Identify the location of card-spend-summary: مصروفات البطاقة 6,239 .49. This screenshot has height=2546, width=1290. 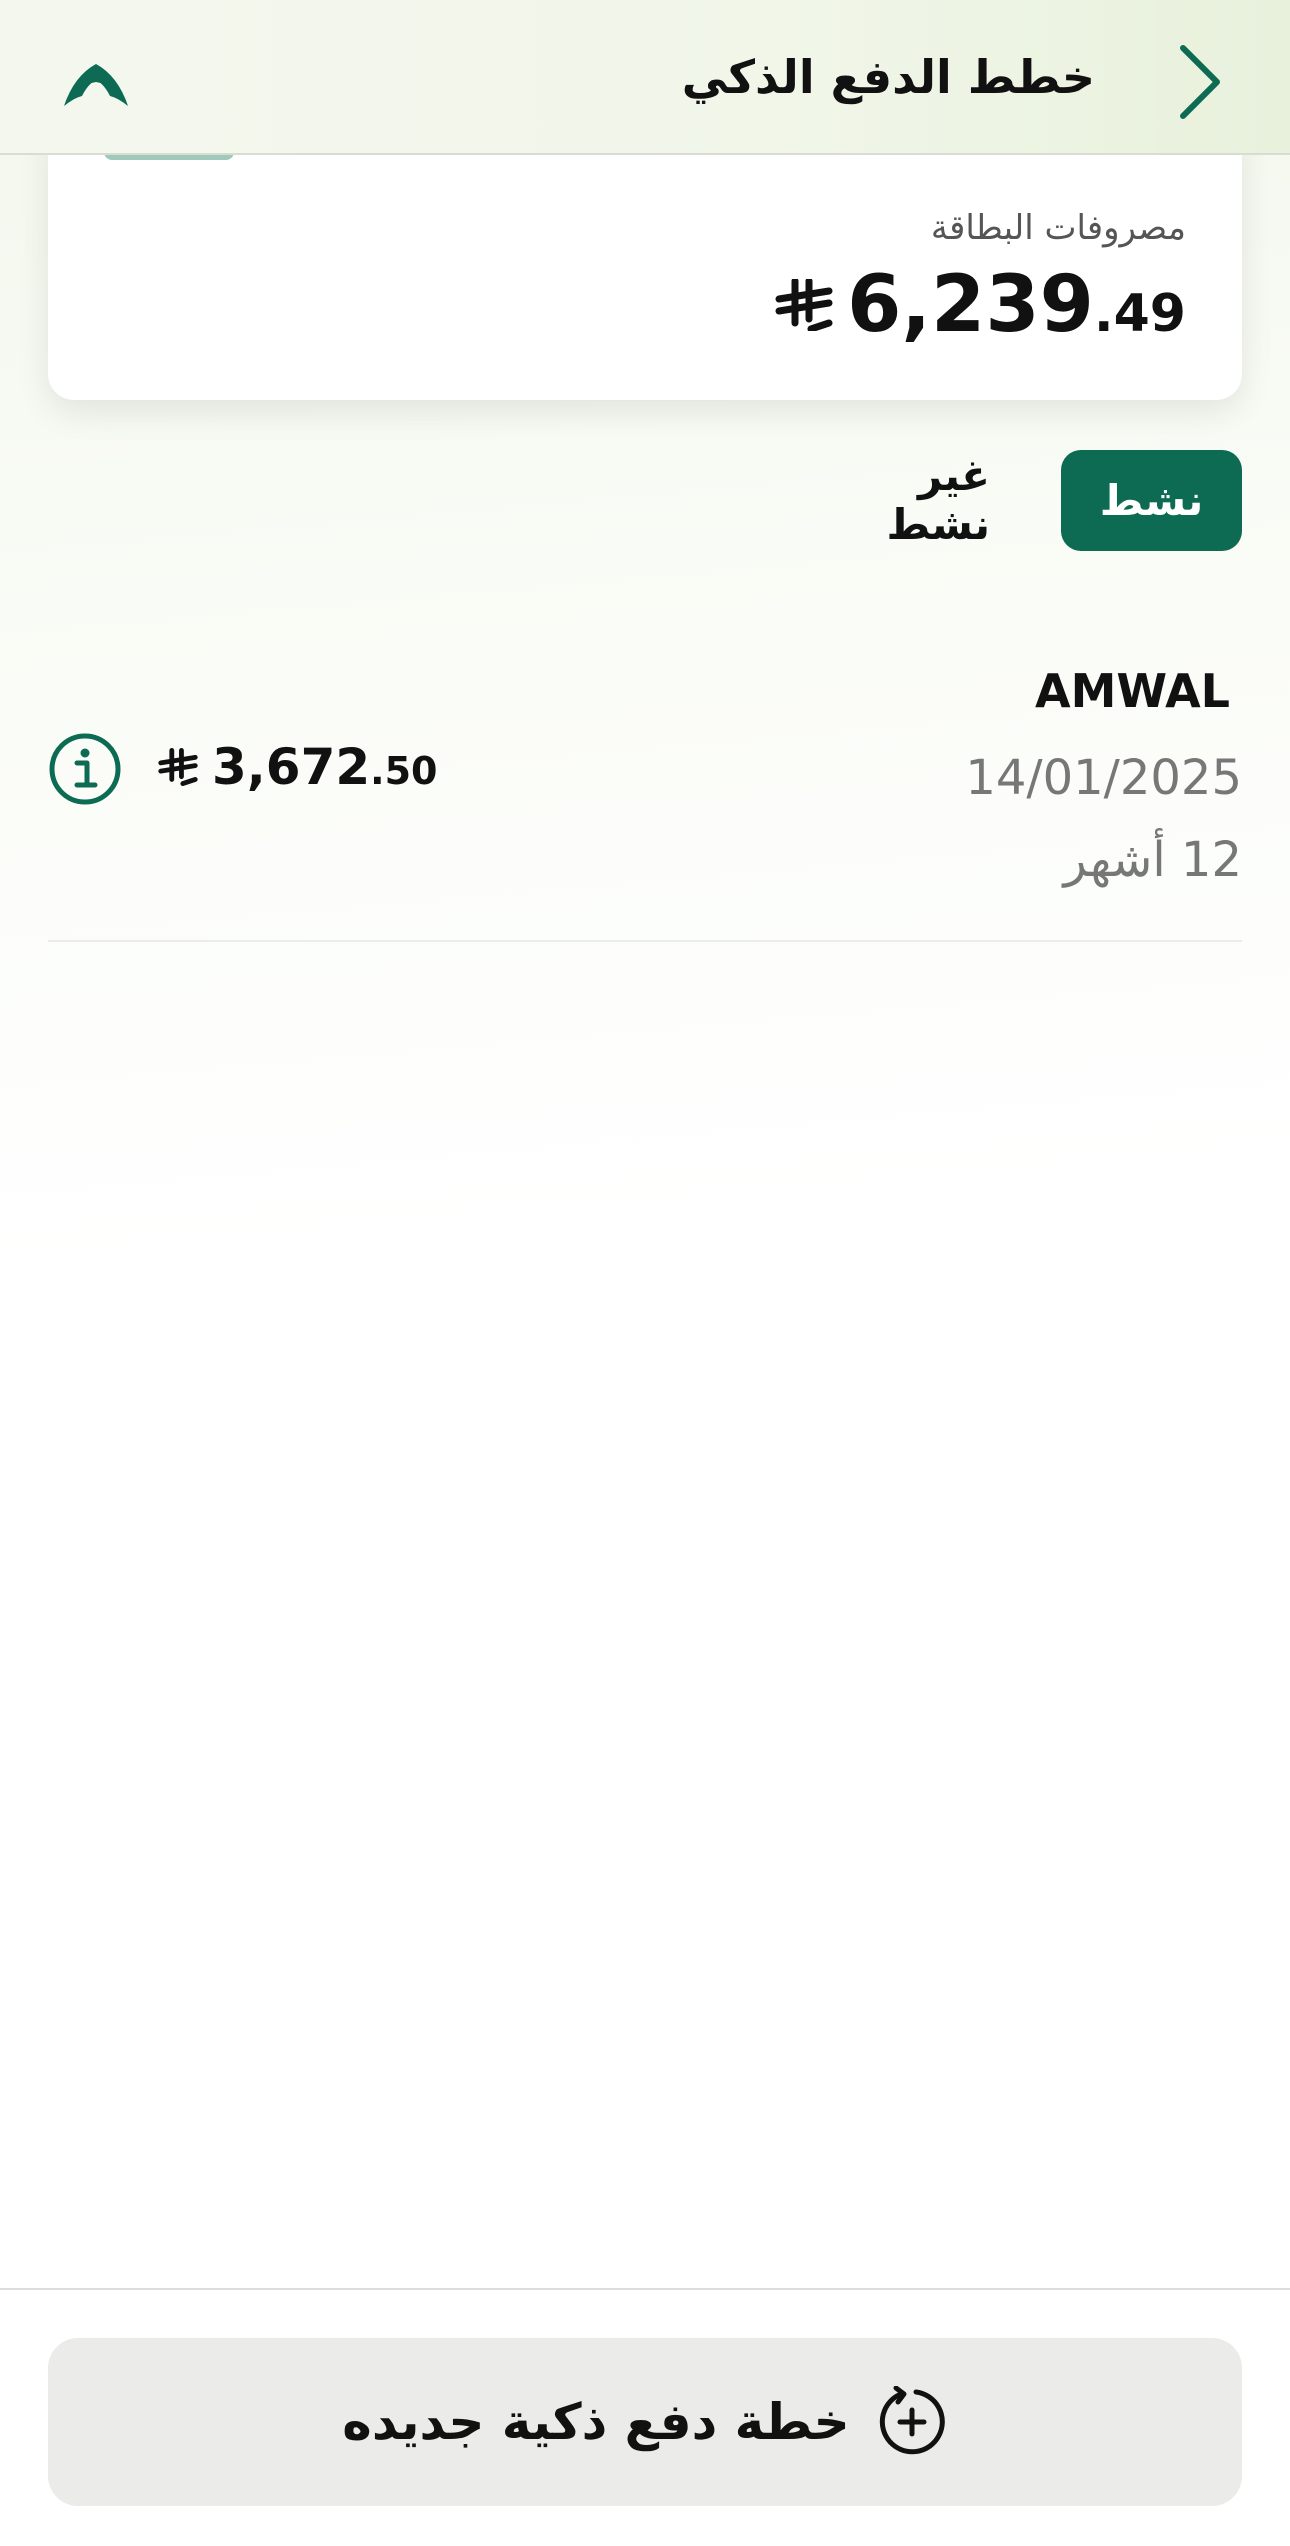
(645, 260).